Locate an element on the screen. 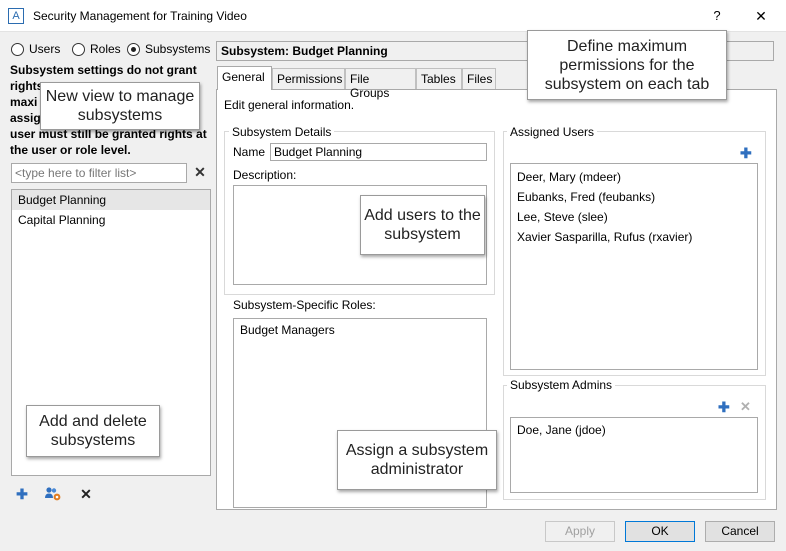 This screenshot has height=551, width=786. add-user-icon: ✚ is located at coordinates (746, 153).